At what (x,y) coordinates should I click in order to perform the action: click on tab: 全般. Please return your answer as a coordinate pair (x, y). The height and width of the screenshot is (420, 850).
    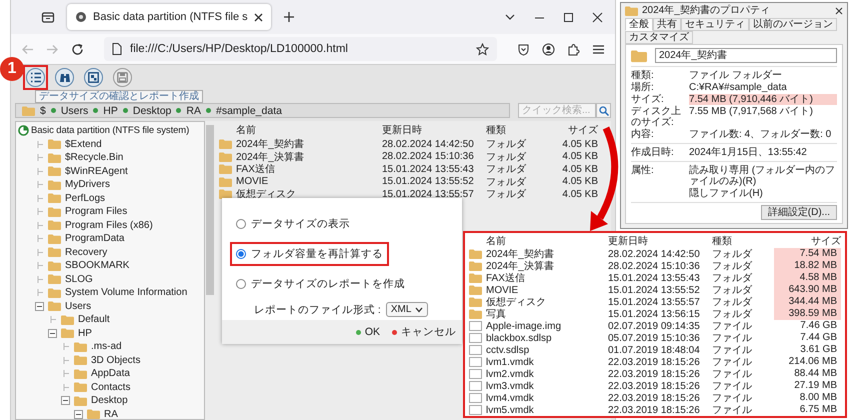
    Looking at the image, I should click on (639, 24).